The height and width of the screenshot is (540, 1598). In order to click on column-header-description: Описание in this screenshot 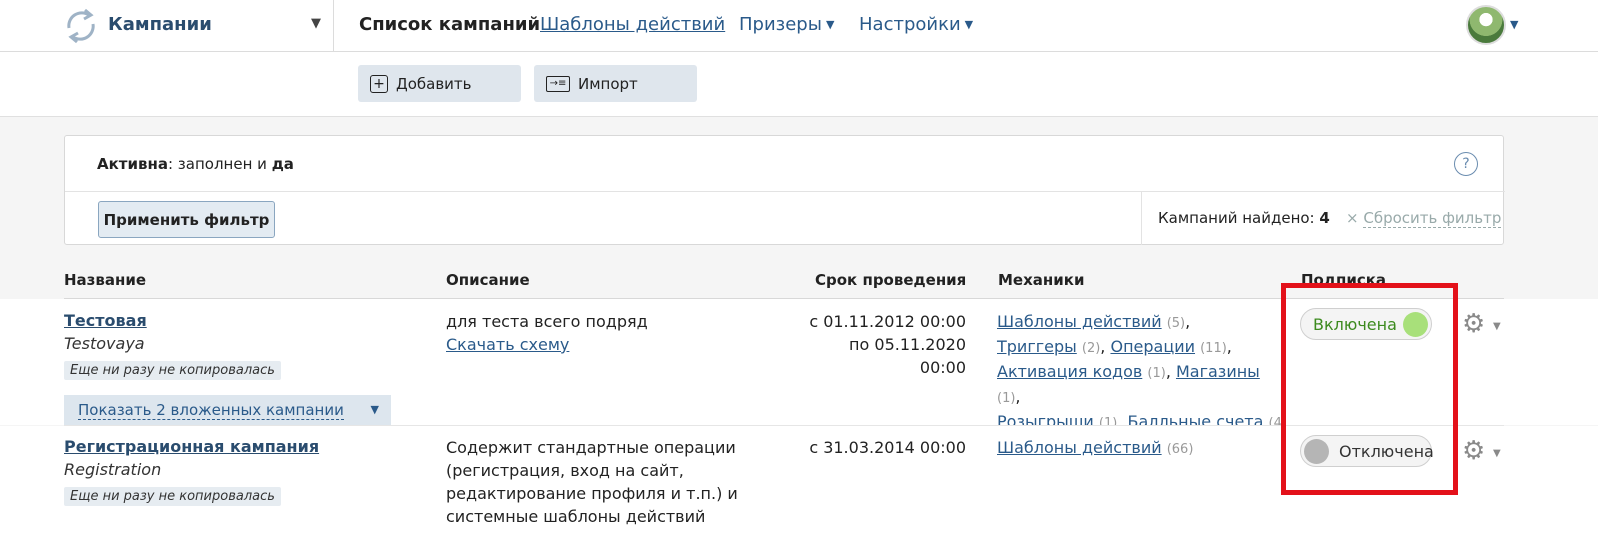, I will do `click(488, 280)`.